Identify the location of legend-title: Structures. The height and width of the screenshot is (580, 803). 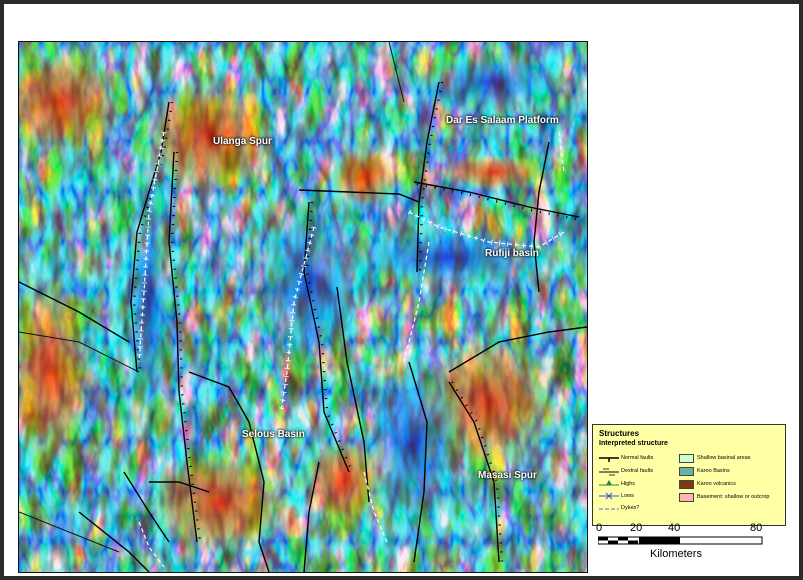
(619, 433).